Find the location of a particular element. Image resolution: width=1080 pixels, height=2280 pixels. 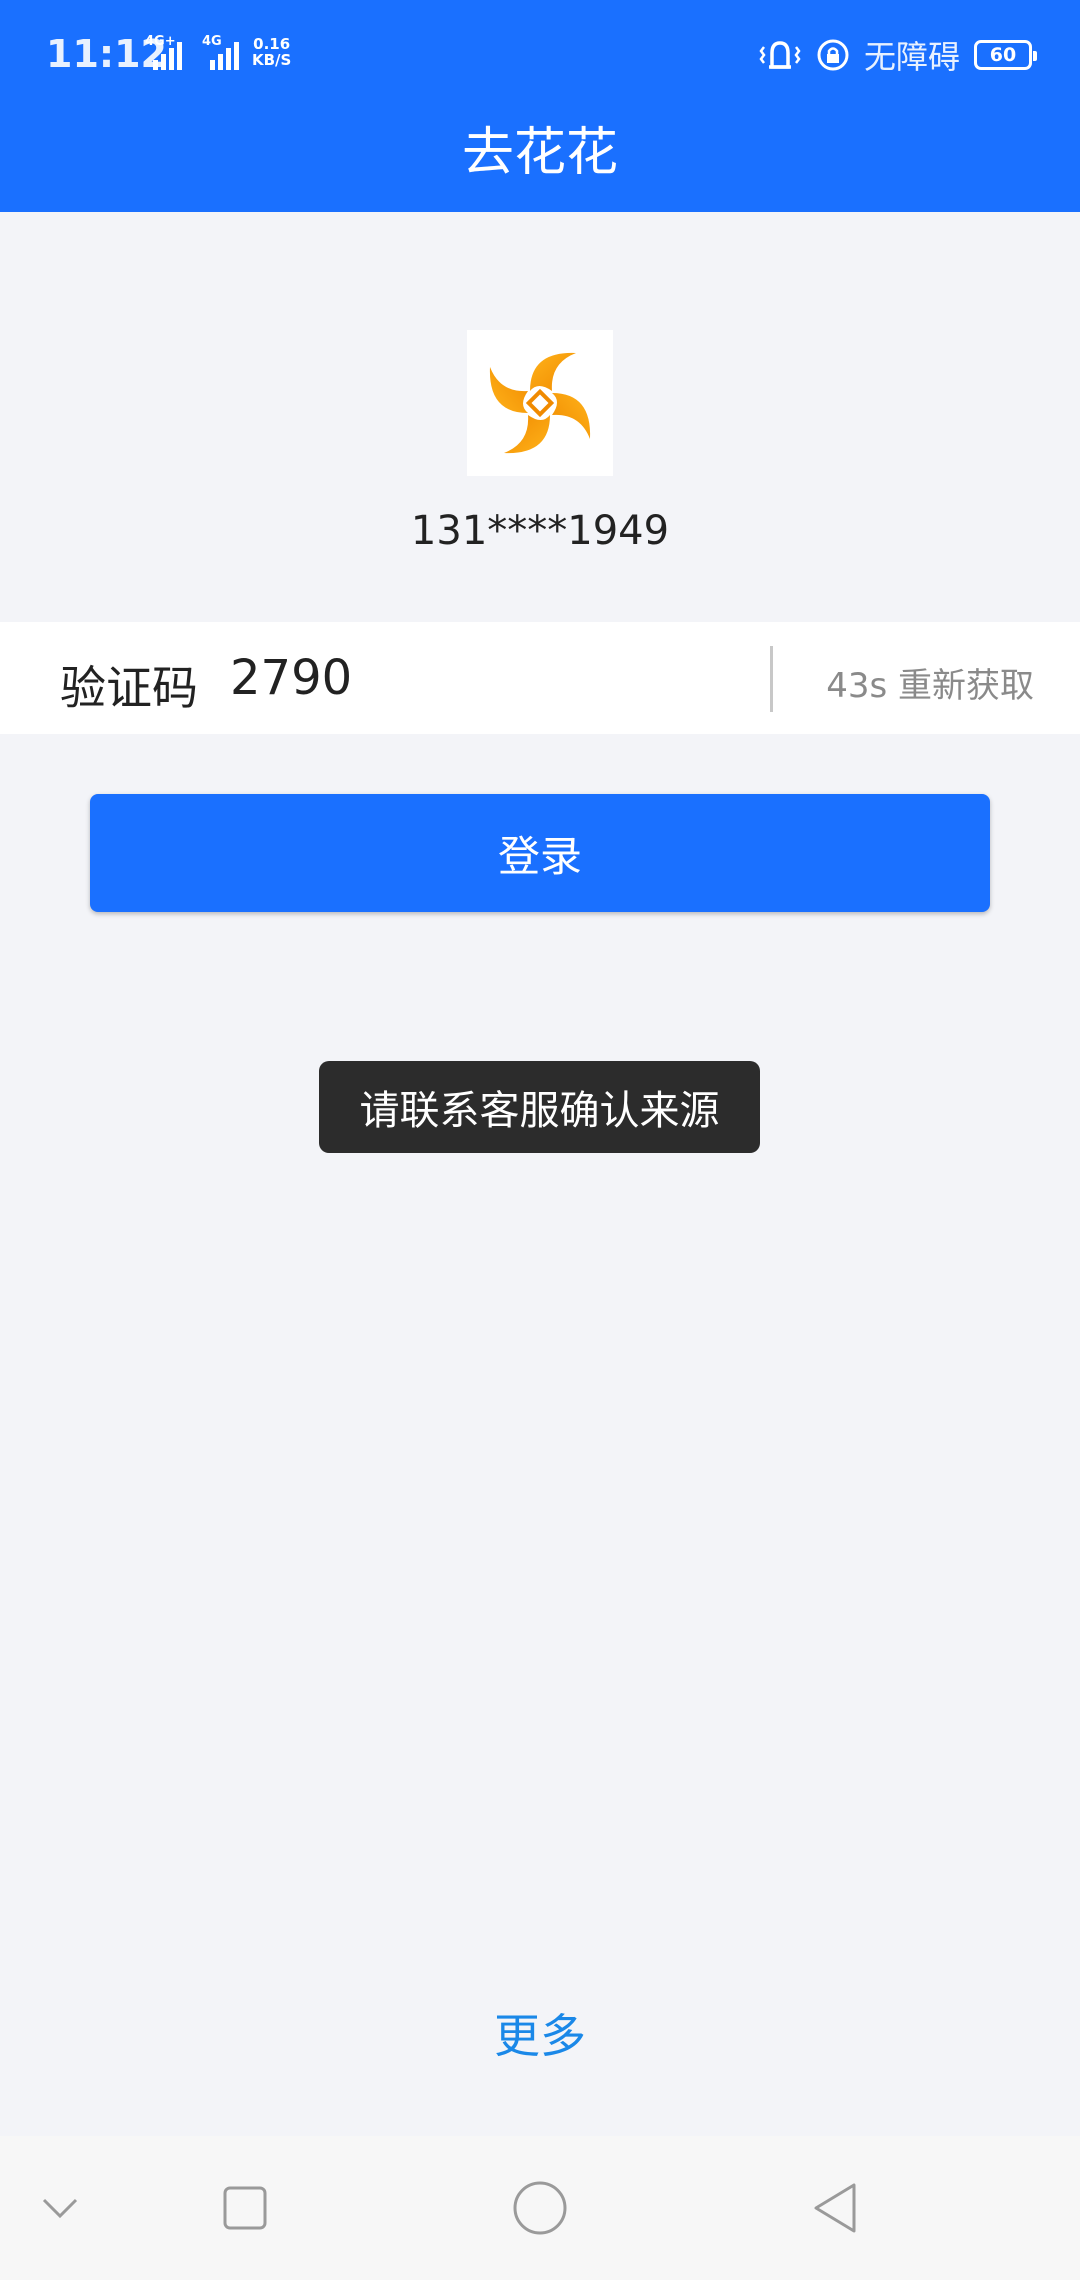

battery-level: 60 is located at coordinates (1003, 55).